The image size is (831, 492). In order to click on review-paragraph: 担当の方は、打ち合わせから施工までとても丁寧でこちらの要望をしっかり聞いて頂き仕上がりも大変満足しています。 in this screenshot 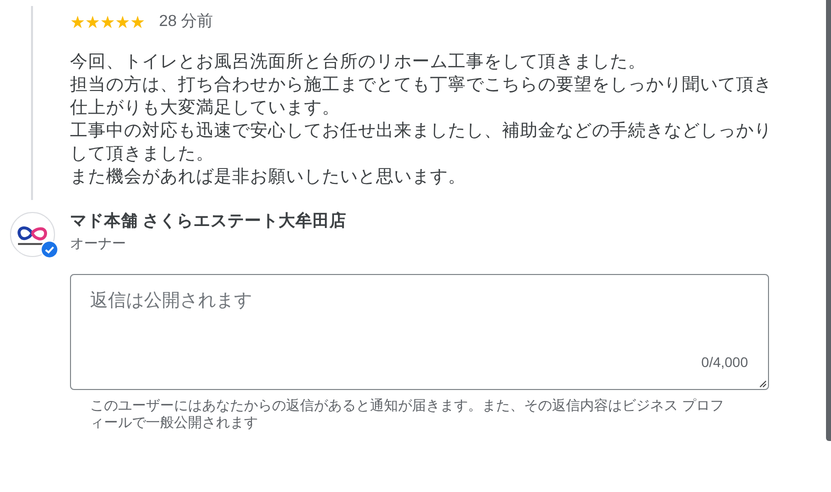, I will do `click(421, 96)`.